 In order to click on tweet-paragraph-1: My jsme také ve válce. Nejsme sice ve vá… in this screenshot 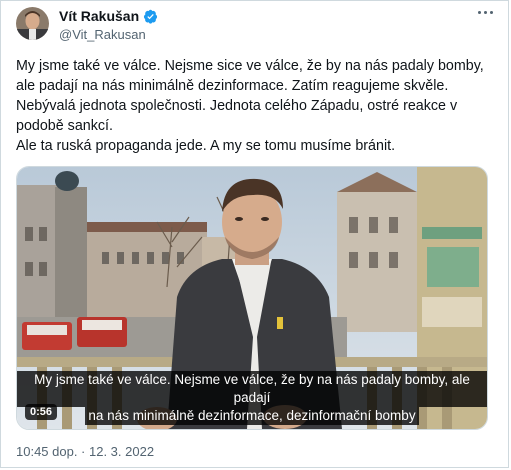, I will do `click(250, 96)`.